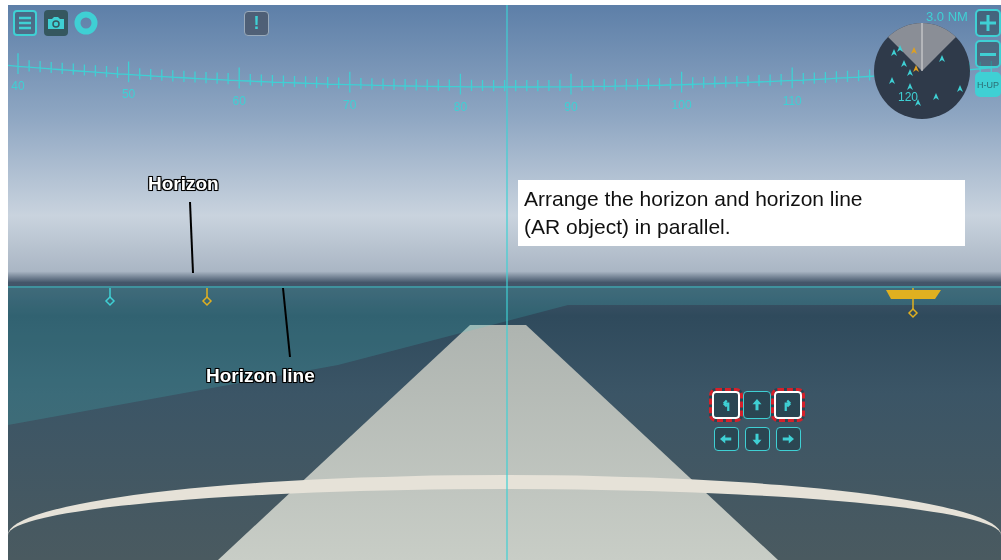 The width and height of the screenshot is (1001, 560). I want to click on heading-label: 100, so click(681, 104).